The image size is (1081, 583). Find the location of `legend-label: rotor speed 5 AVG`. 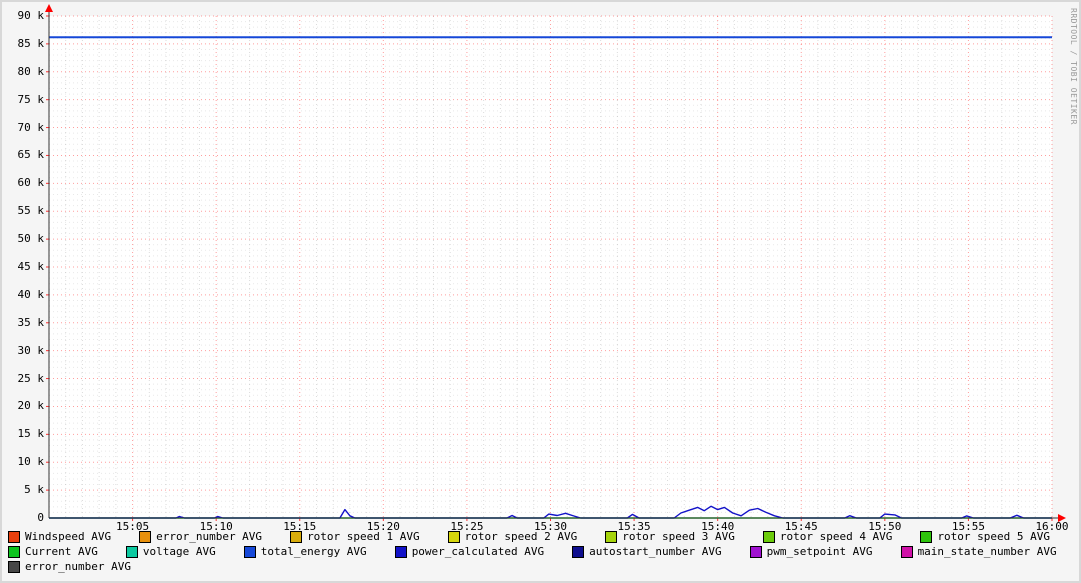

legend-label: rotor speed 5 AVG is located at coordinates (994, 536).